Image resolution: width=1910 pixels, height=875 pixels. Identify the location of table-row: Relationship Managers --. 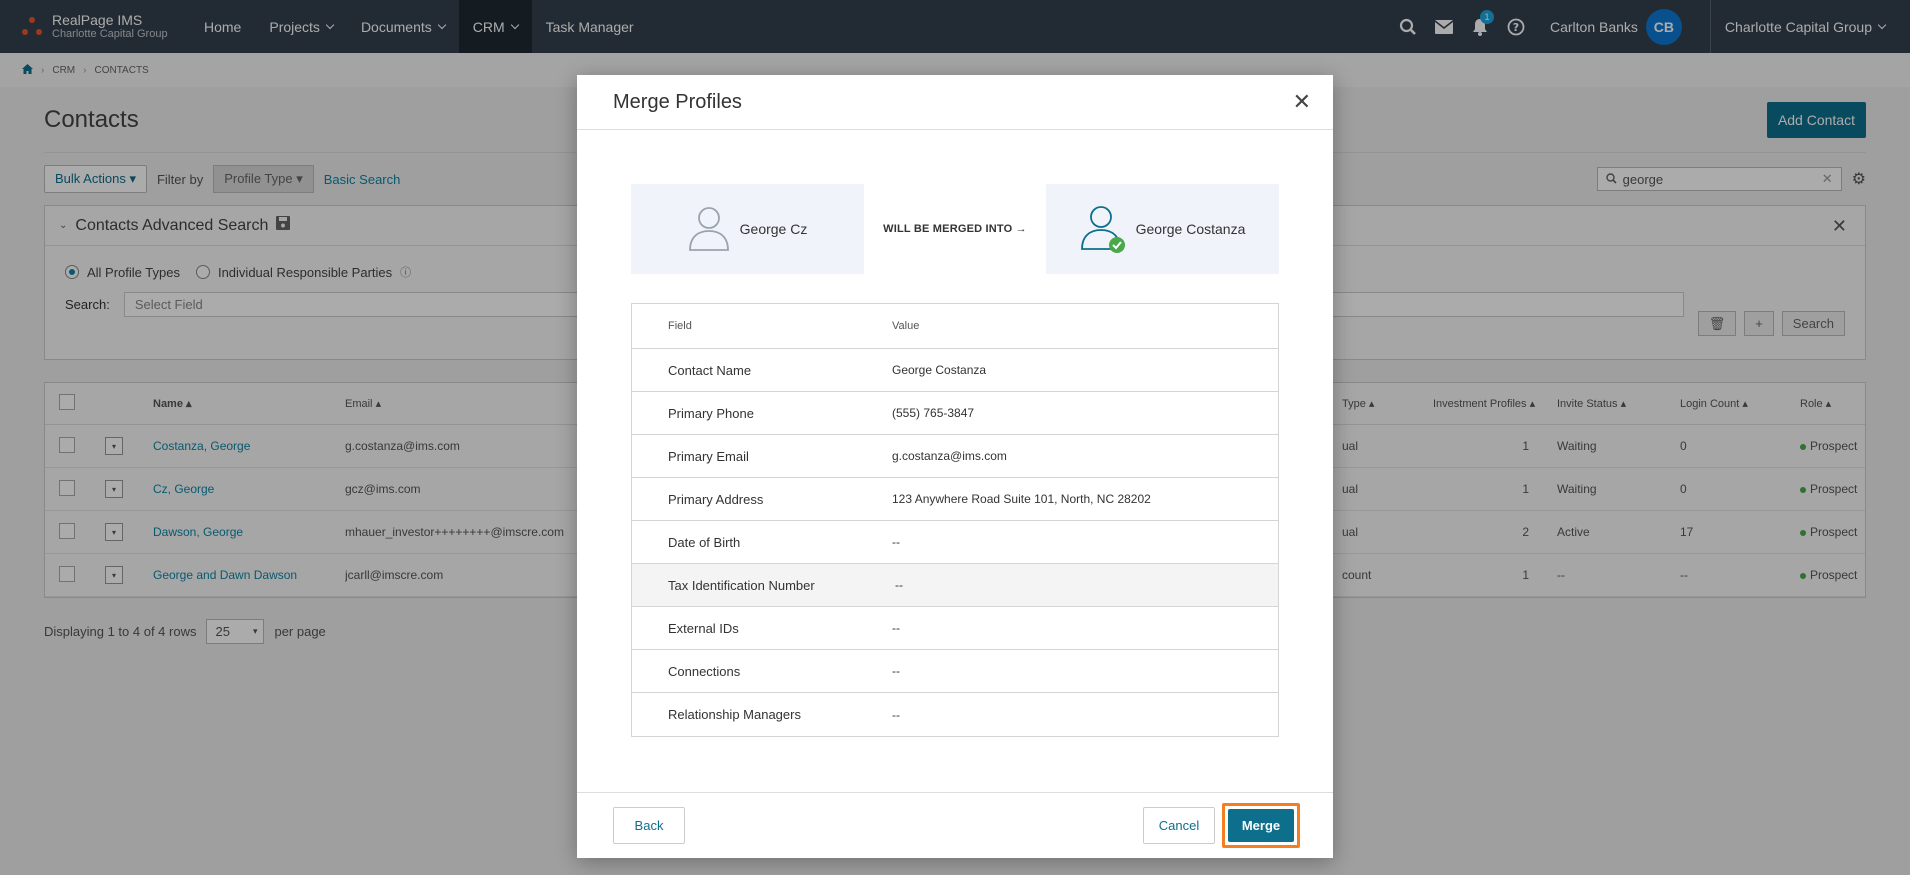
(955, 714).